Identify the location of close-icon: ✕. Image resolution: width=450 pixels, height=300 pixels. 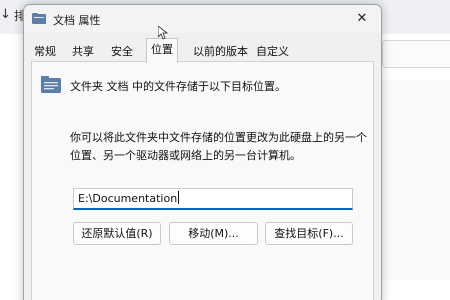
(362, 19).